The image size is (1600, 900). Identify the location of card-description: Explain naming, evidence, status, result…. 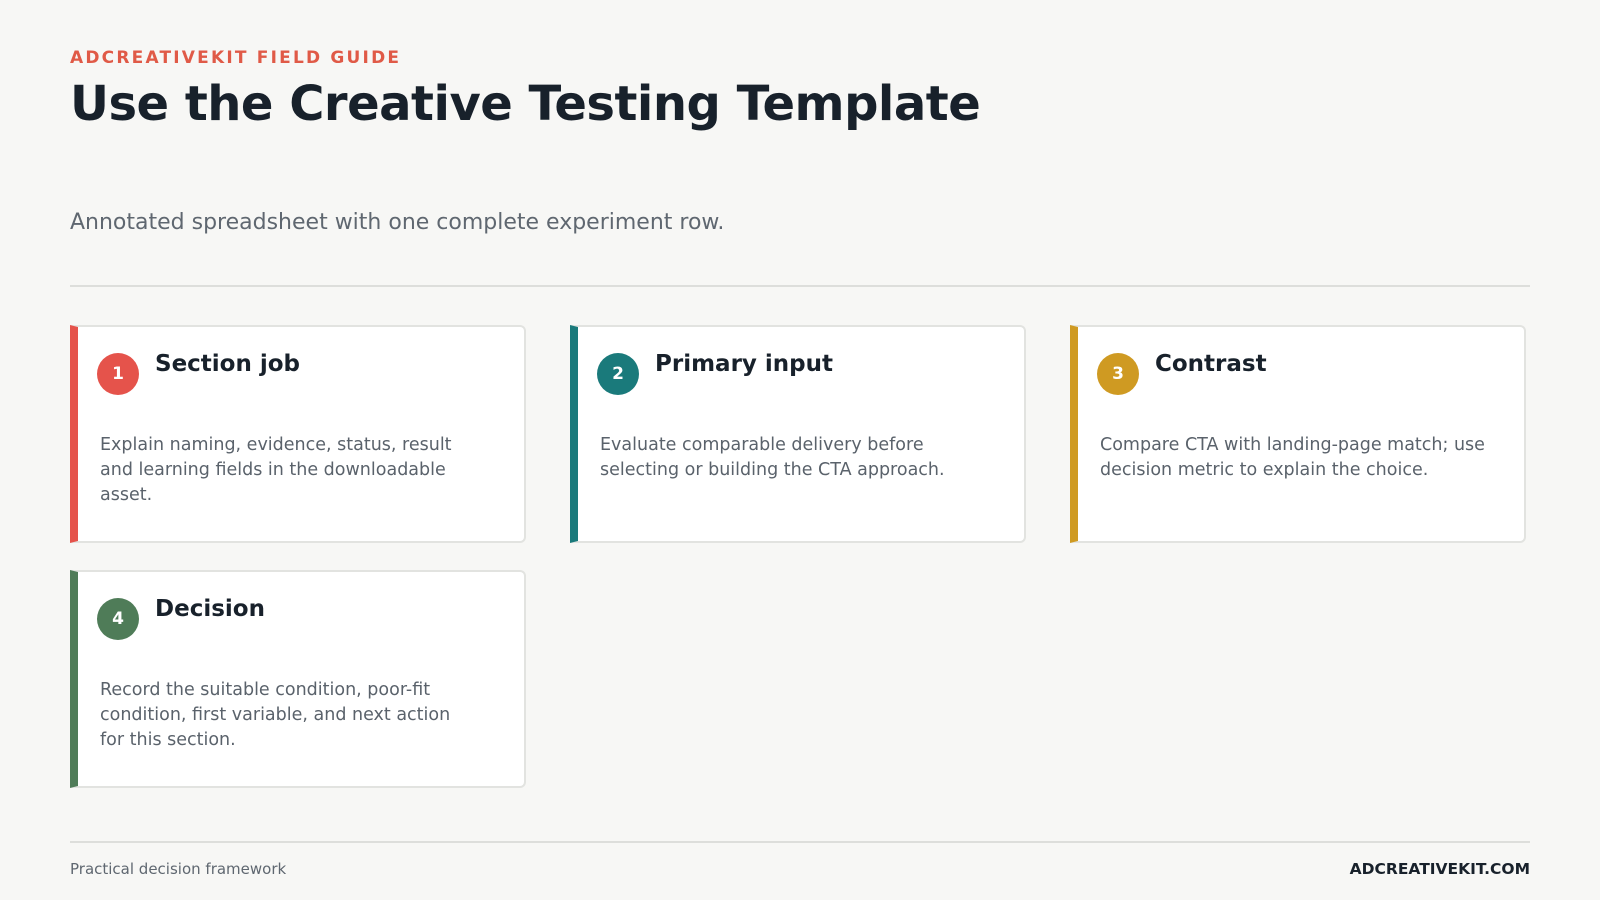
(276, 470).